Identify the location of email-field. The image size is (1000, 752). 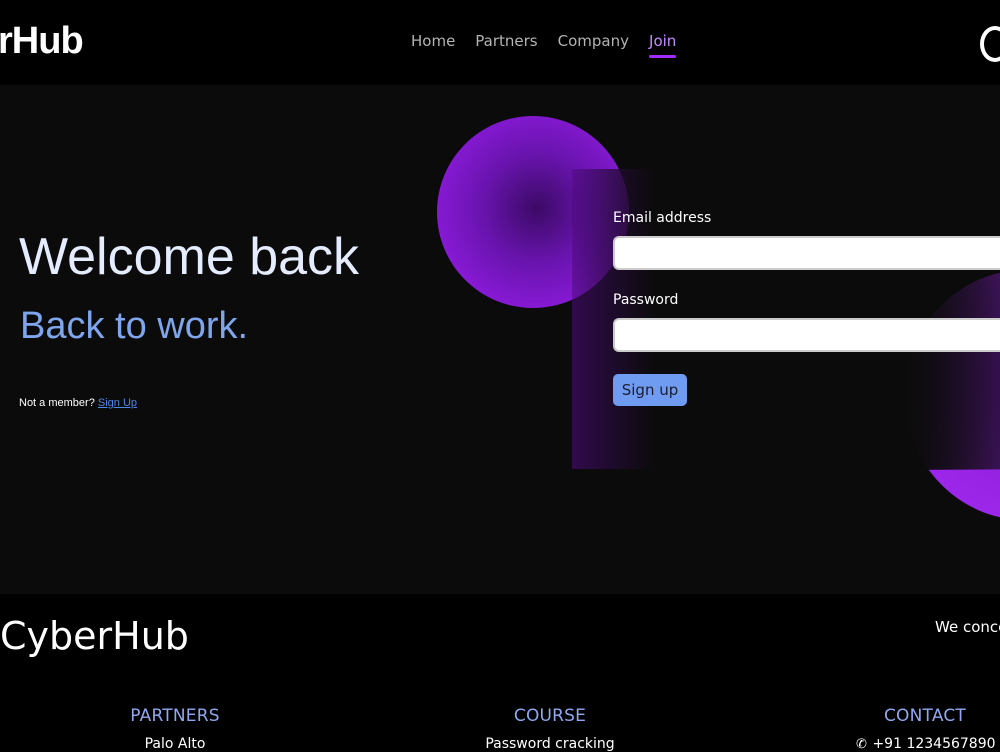
(806, 253).